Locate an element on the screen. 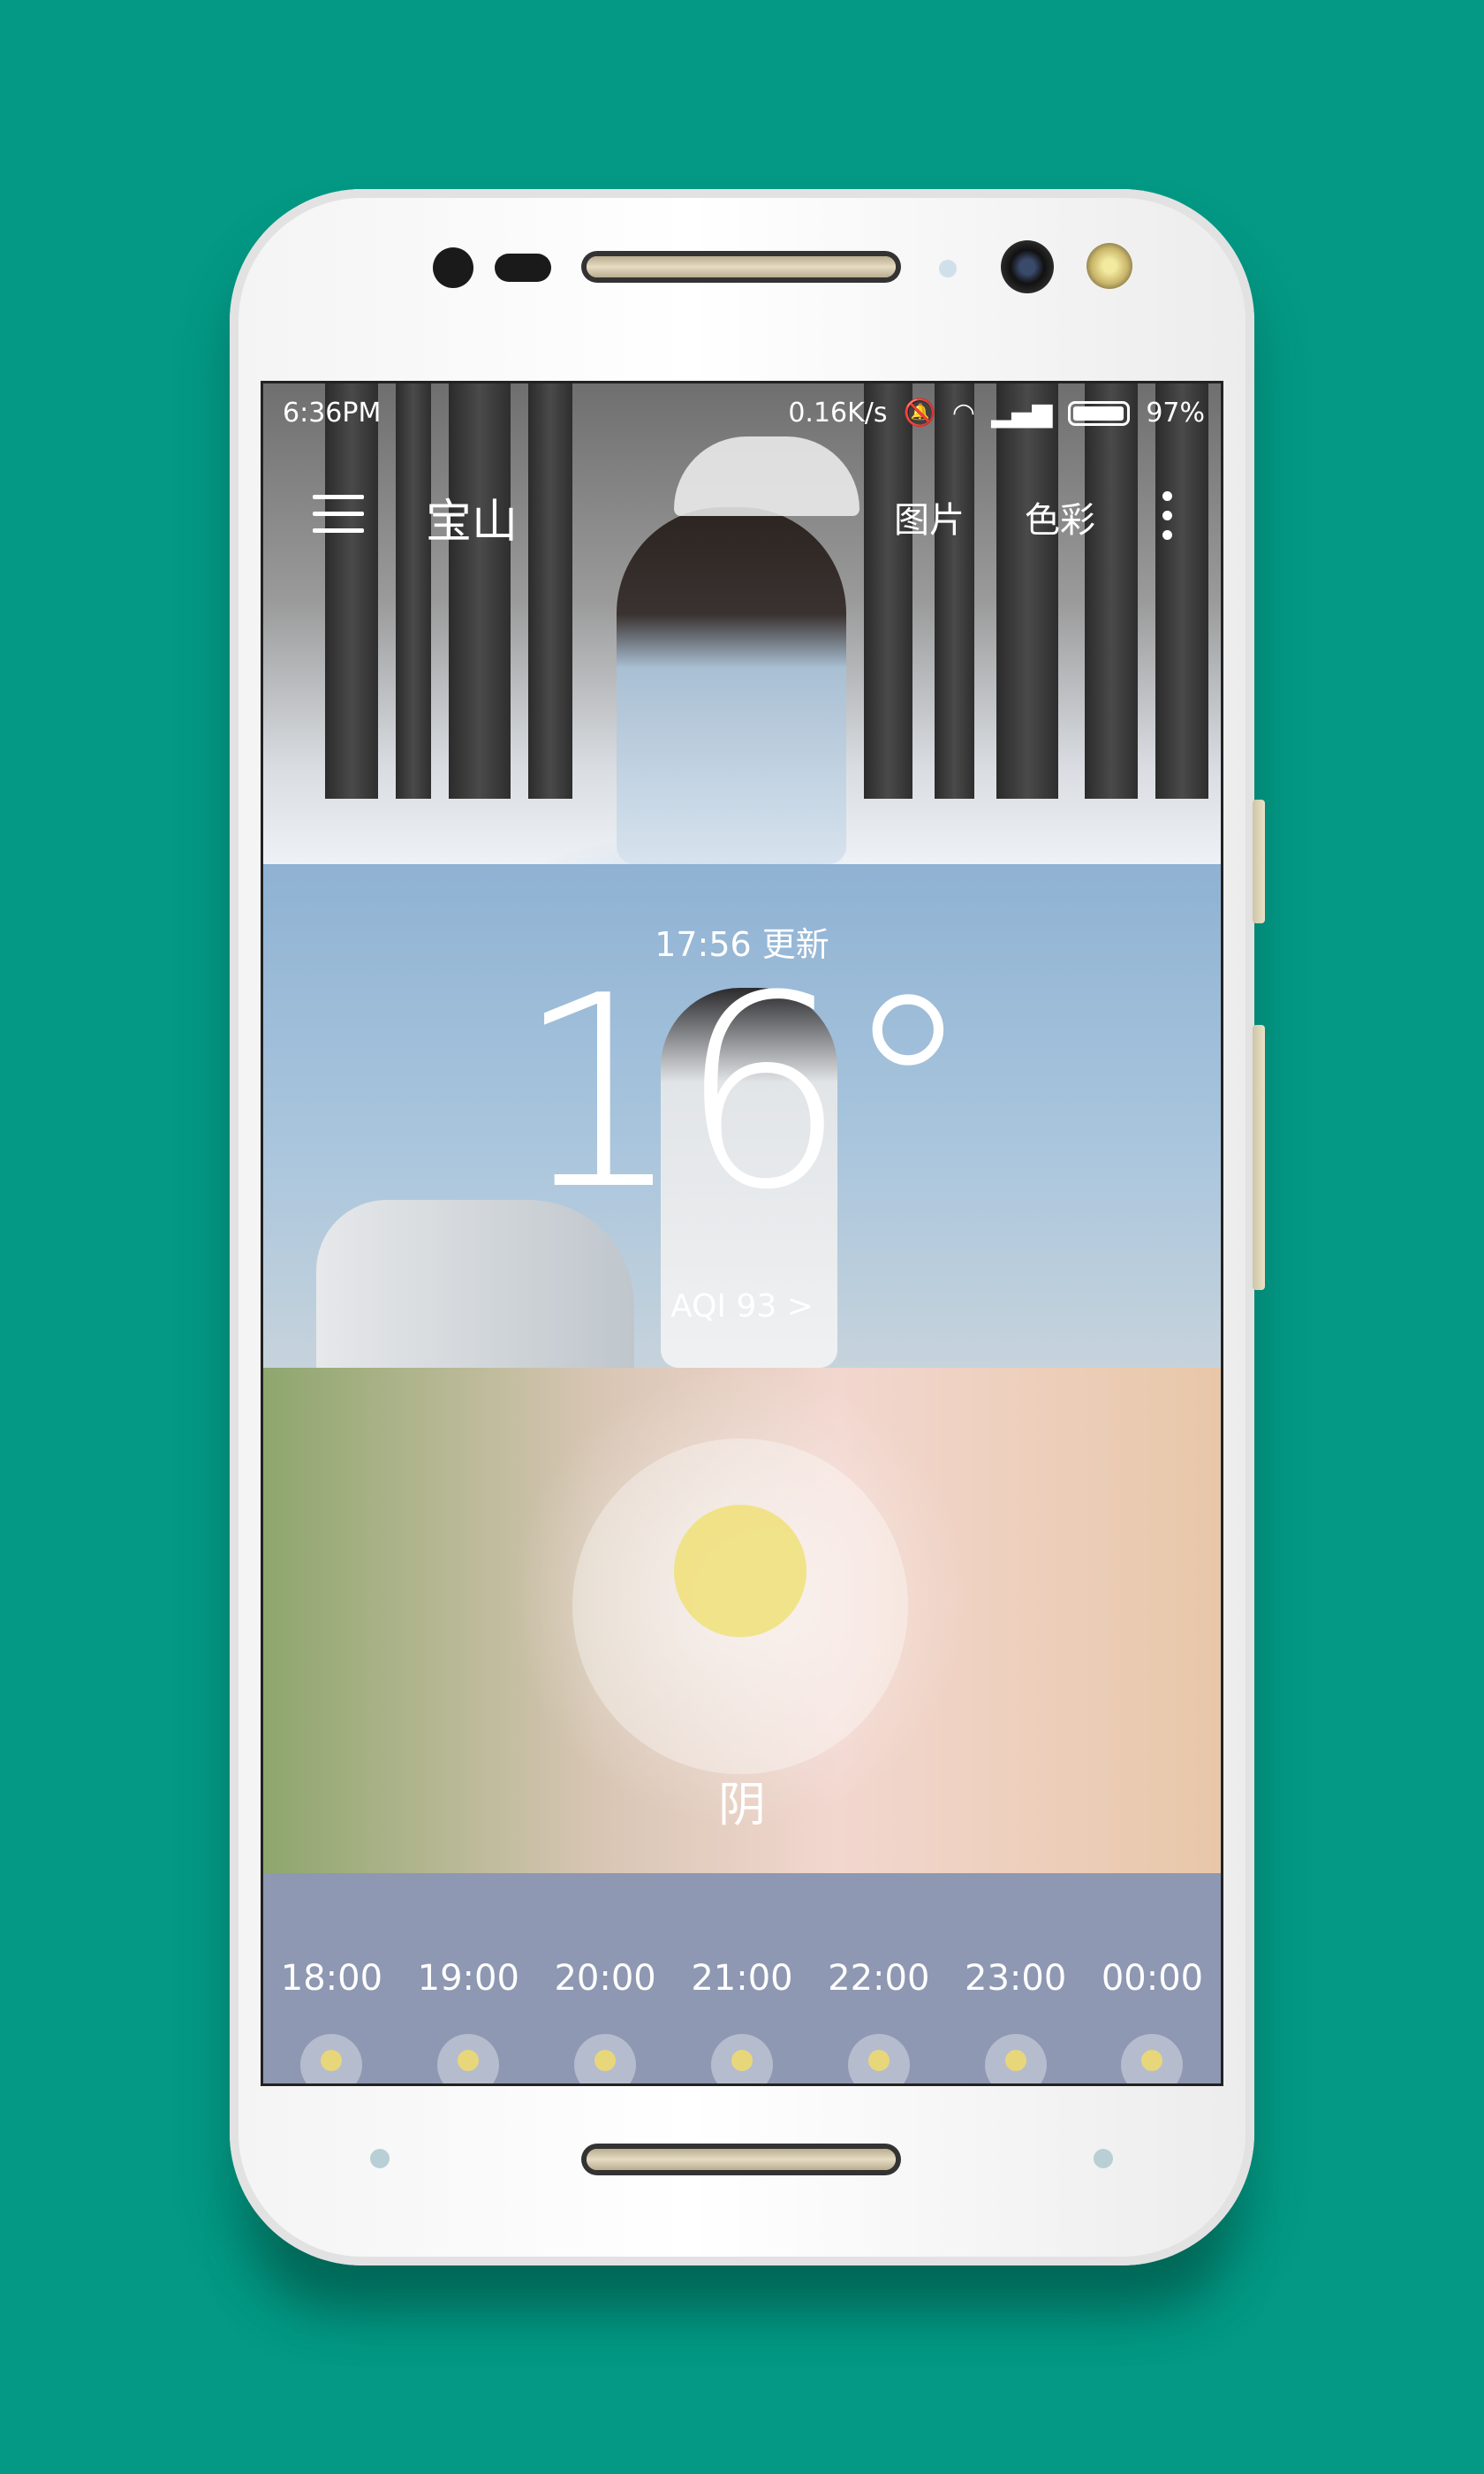 The image size is (1484, 2474). bottom-speaker is located at coordinates (741, 2159).